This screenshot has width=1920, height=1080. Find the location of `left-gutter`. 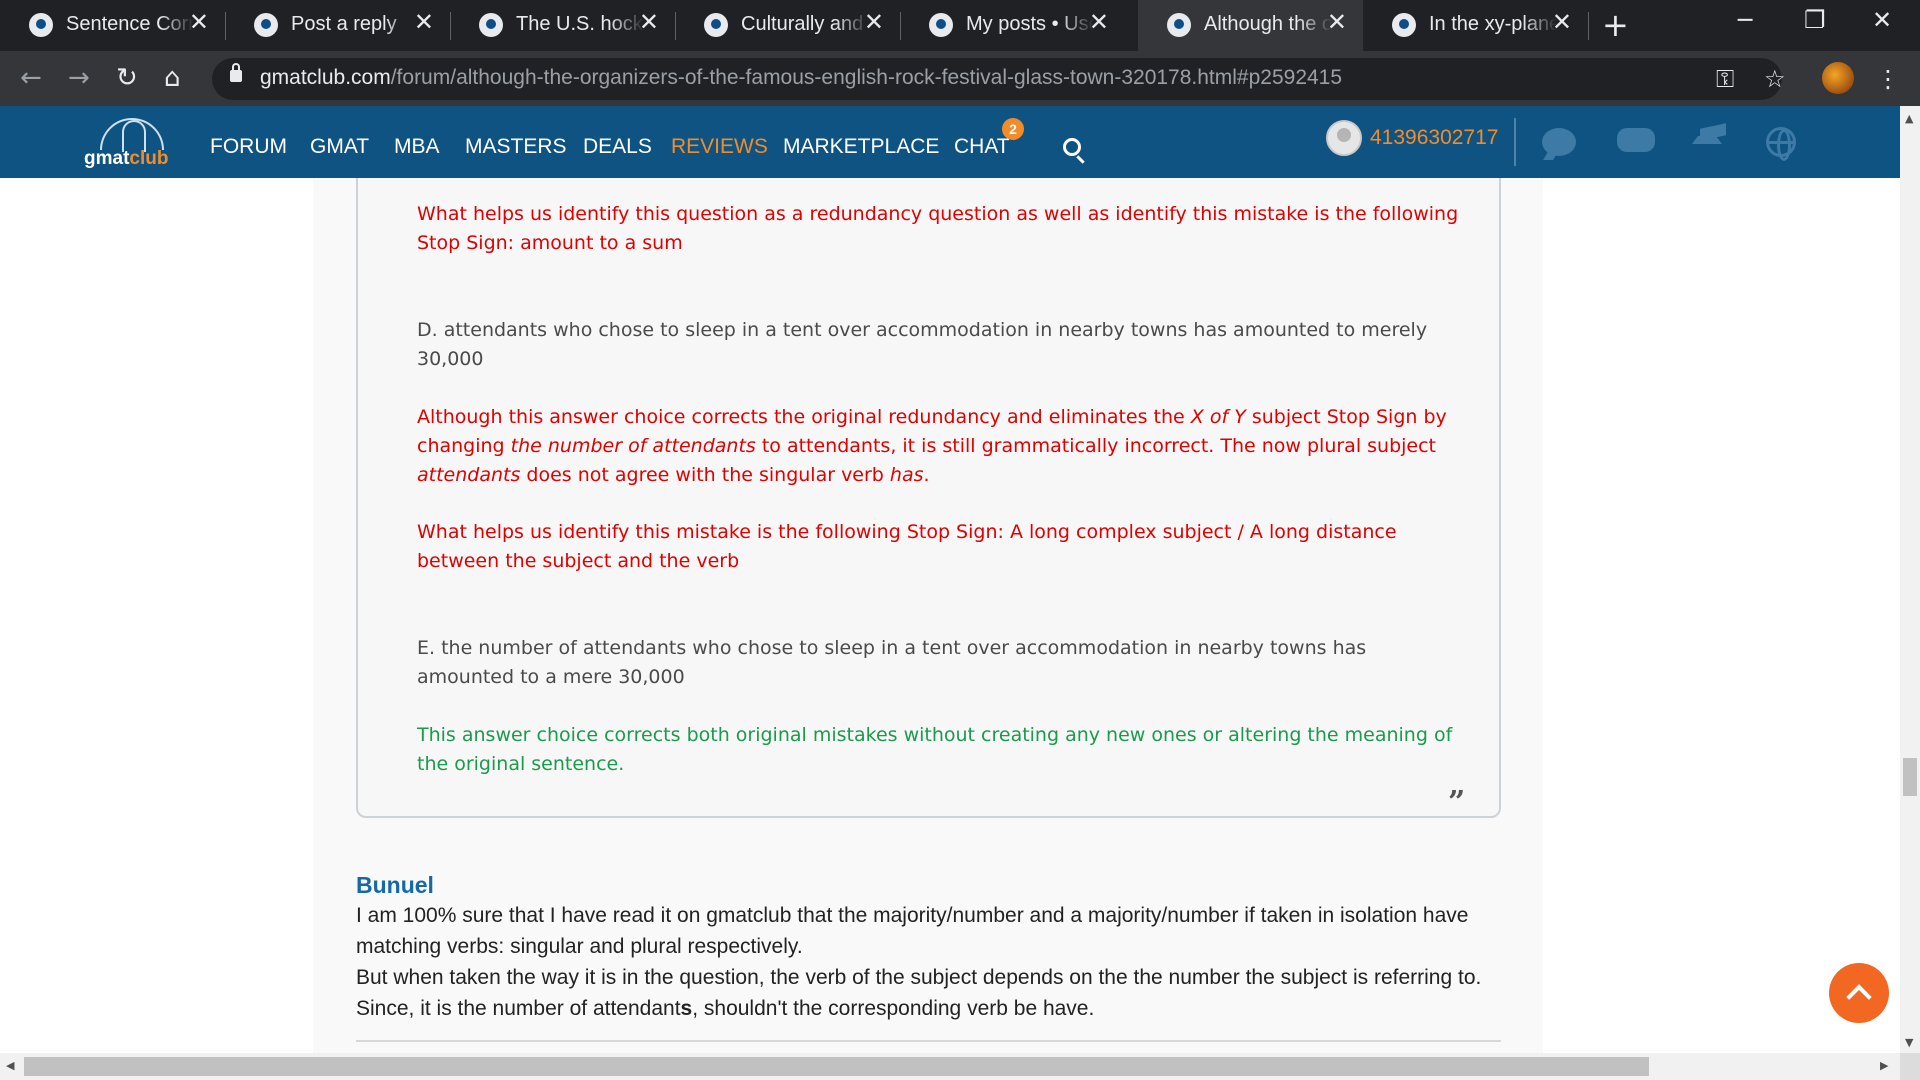

left-gutter is located at coordinates (156, 615).